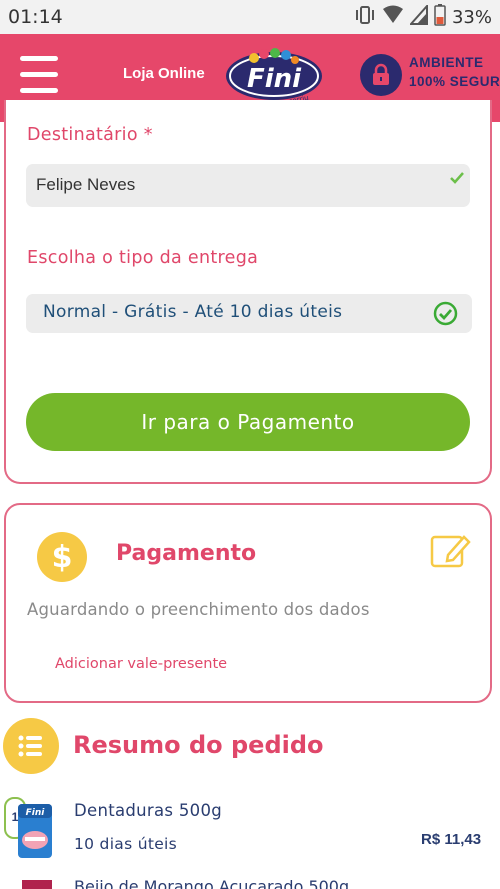 This screenshot has width=500, height=889. What do you see at coordinates (35, 831) in the screenshot?
I see `product-image: Fini` at bounding box center [35, 831].